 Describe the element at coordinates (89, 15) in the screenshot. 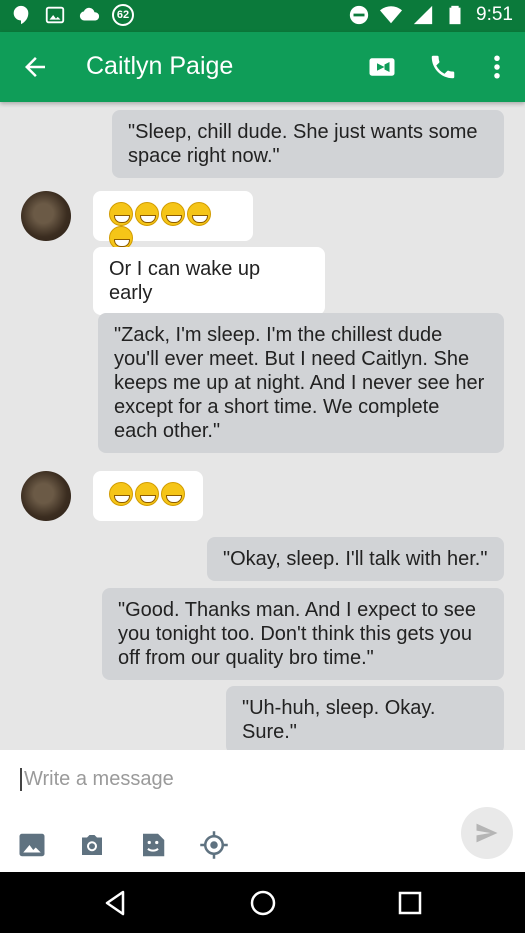

I see `cloud-icon` at that location.